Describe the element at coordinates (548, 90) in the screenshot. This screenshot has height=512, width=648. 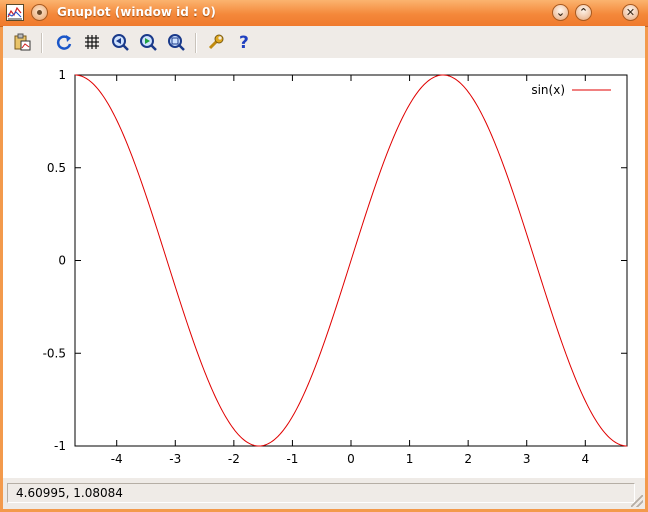
I see `legend-label: sin(x)` at that location.